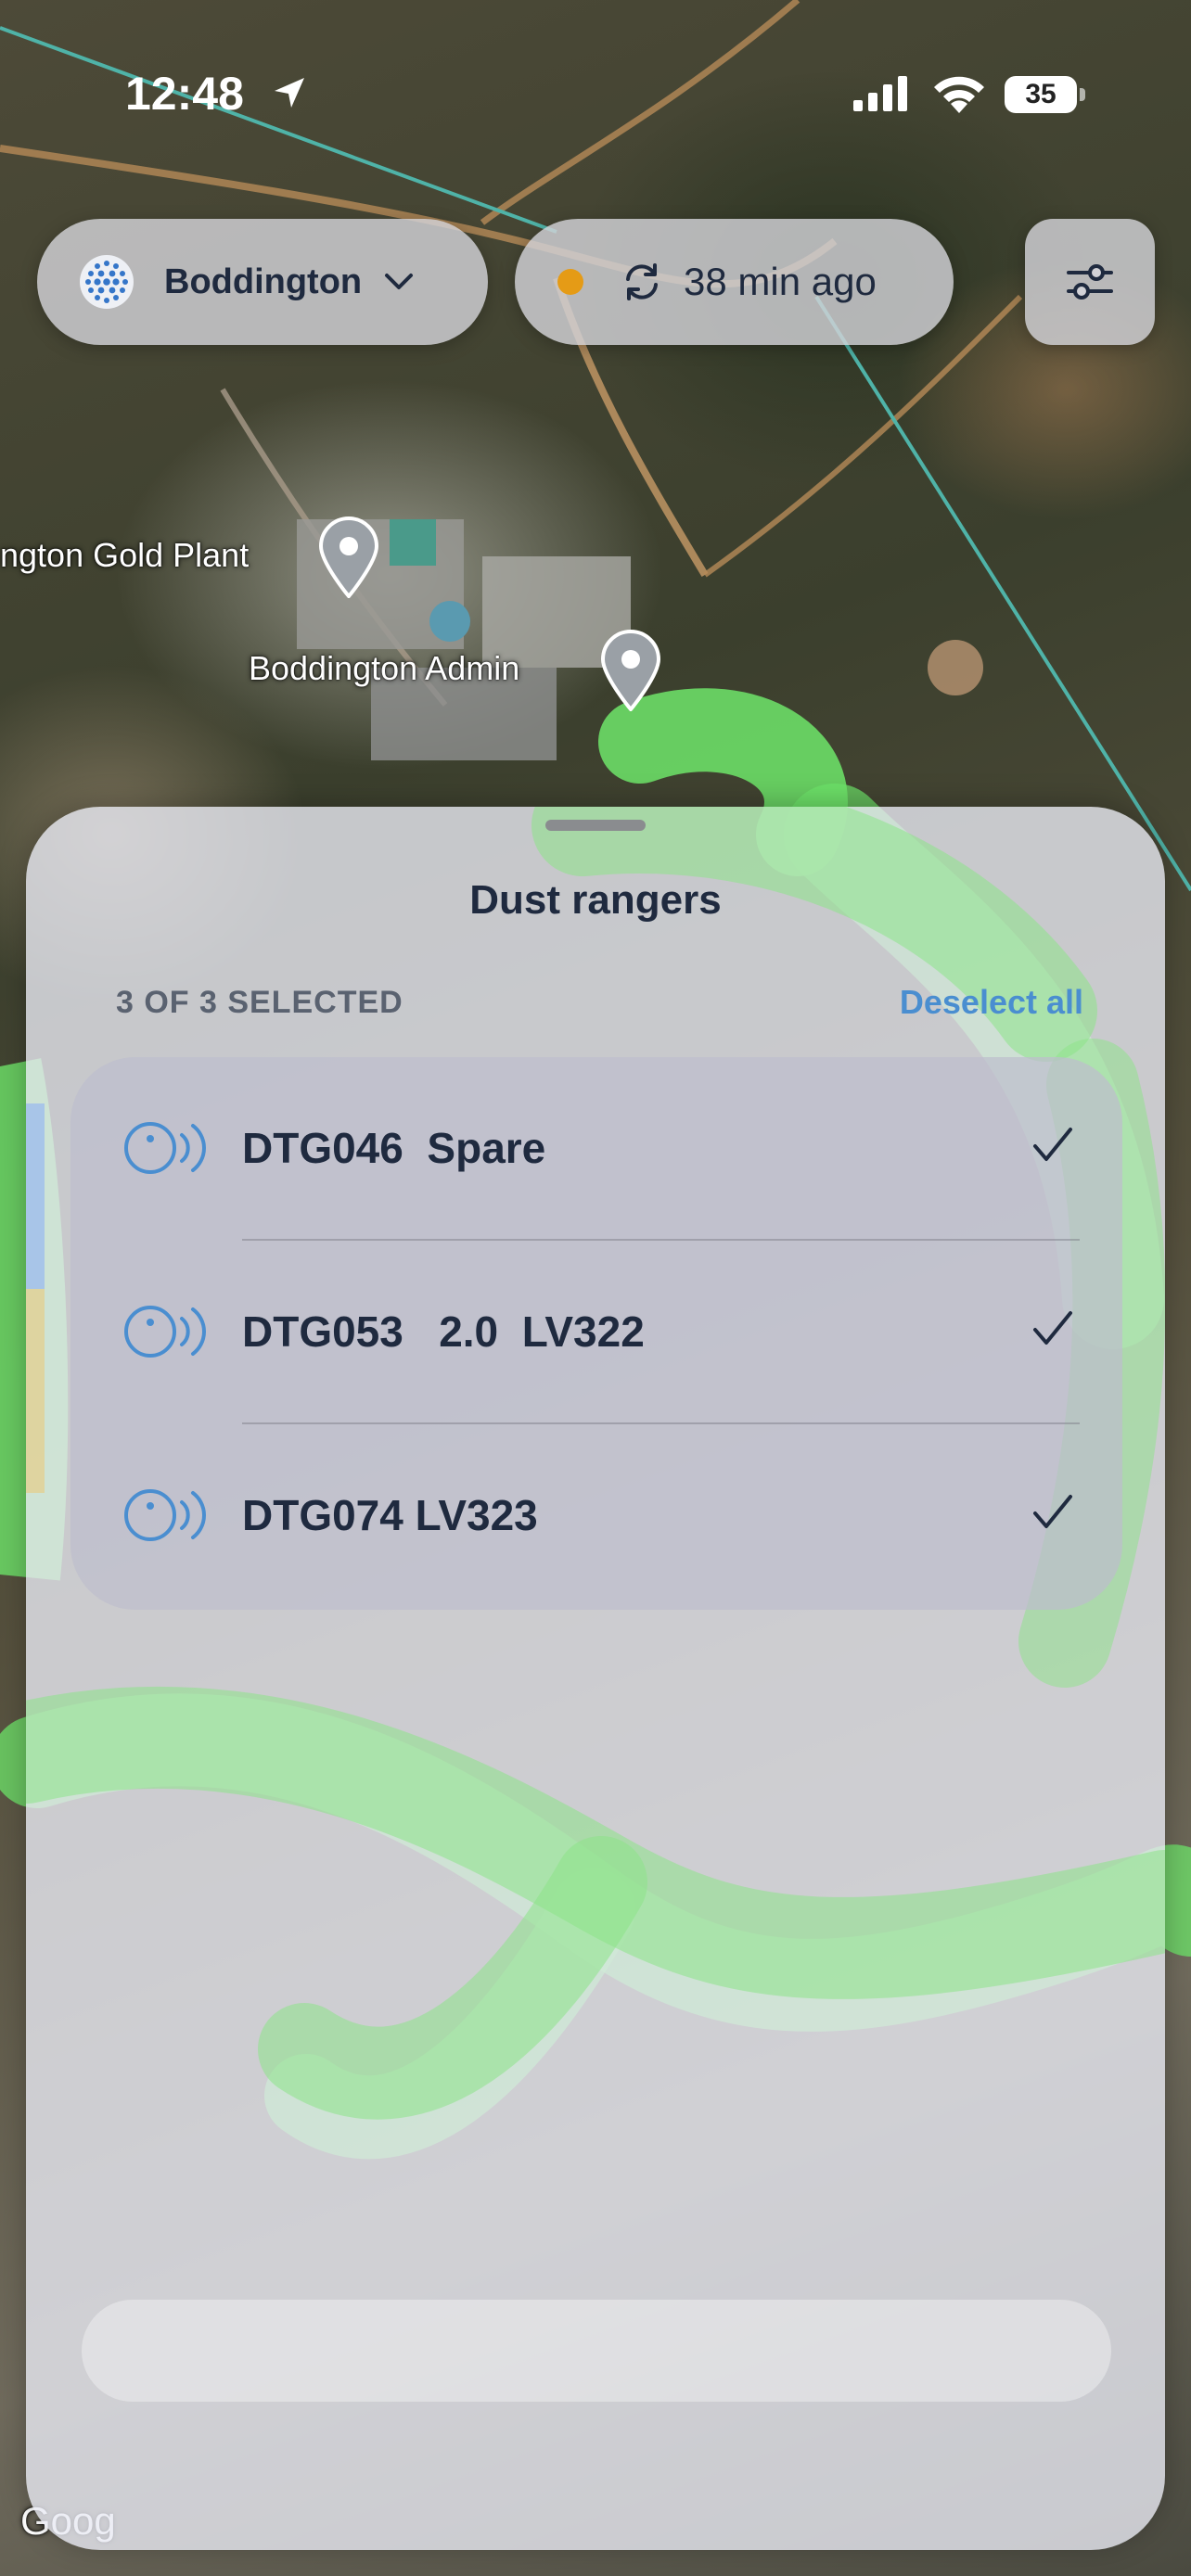 This screenshot has height=2576, width=1191. I want to click on status-bar: 12:48 35, so click(595, 74).